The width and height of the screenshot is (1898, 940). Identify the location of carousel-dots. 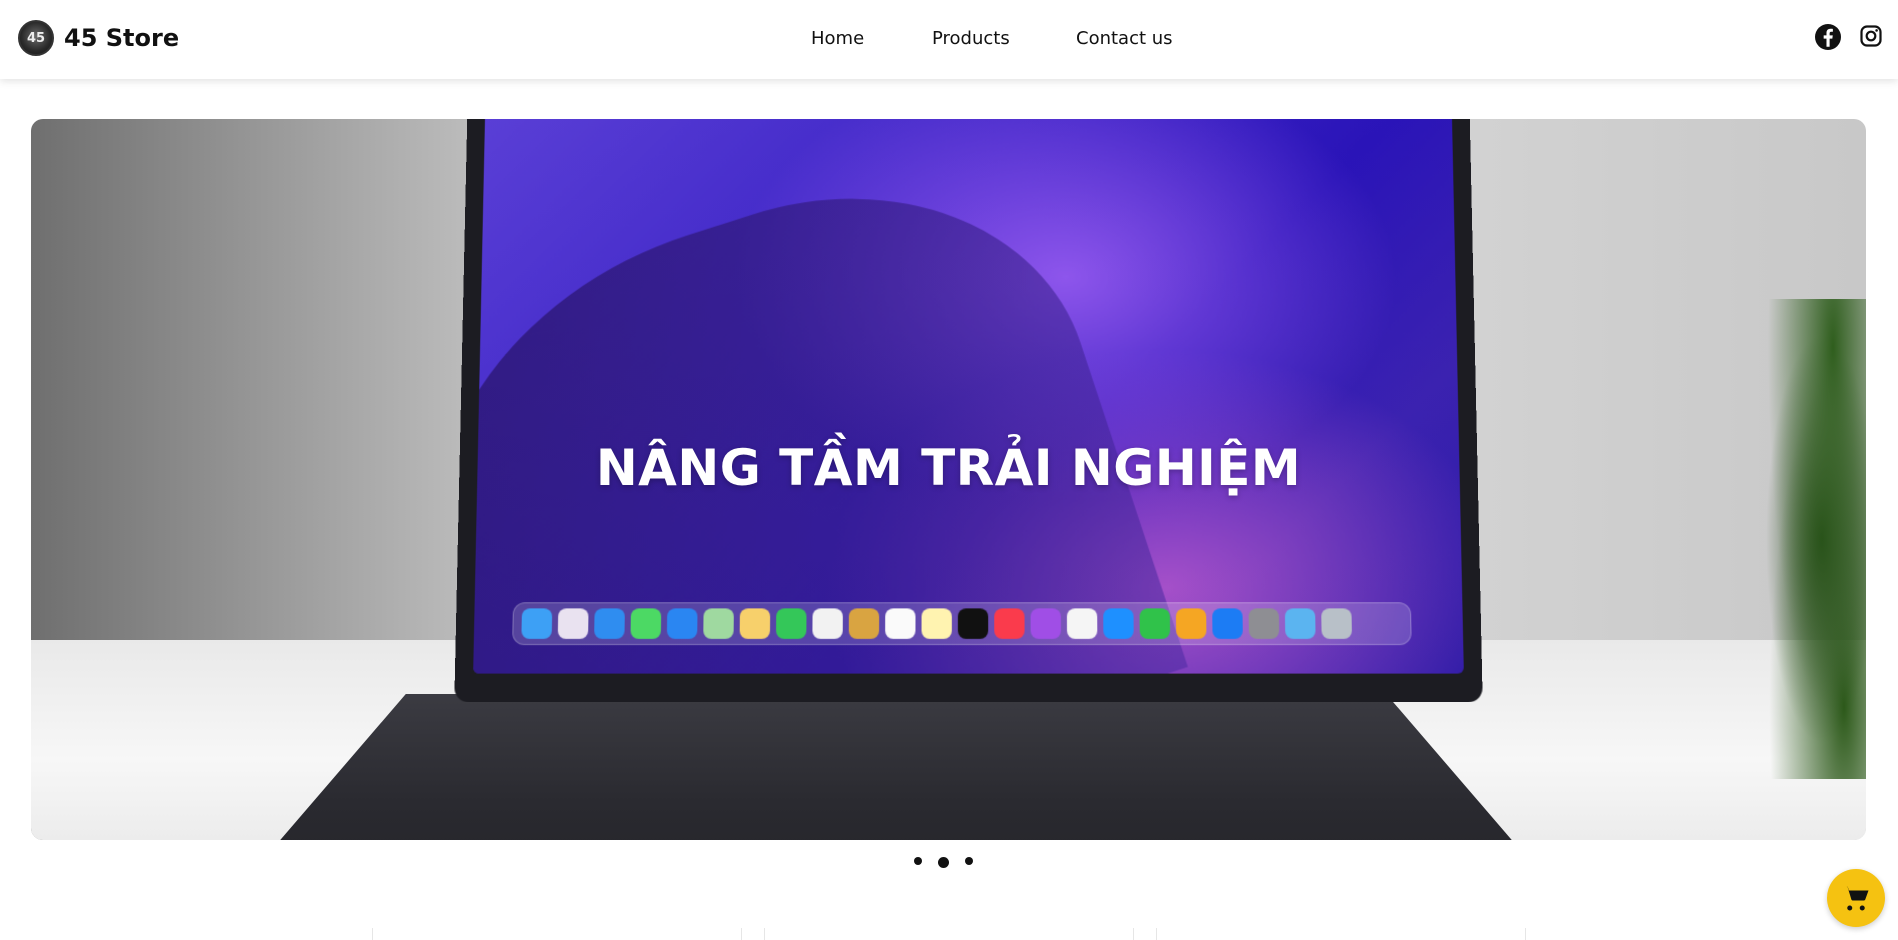
(943, 860).